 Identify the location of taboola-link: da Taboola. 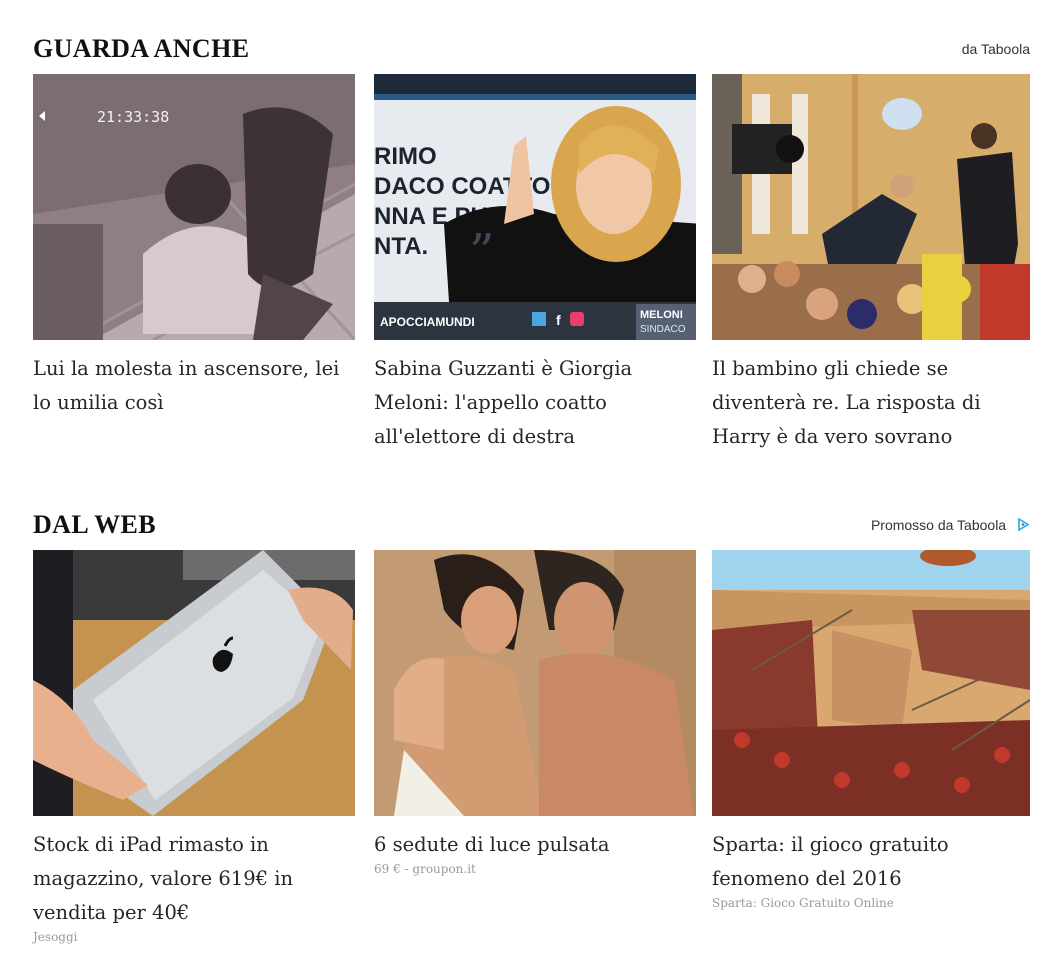
(996, 49).